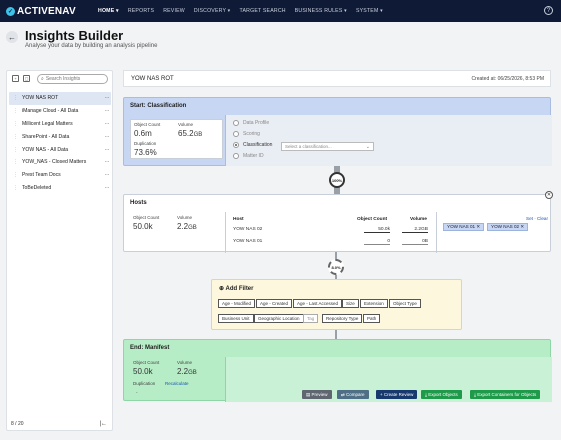 The image size is (561, 440). I want to click on list-item-label: YOW NAS ROT, so click(40, 98).